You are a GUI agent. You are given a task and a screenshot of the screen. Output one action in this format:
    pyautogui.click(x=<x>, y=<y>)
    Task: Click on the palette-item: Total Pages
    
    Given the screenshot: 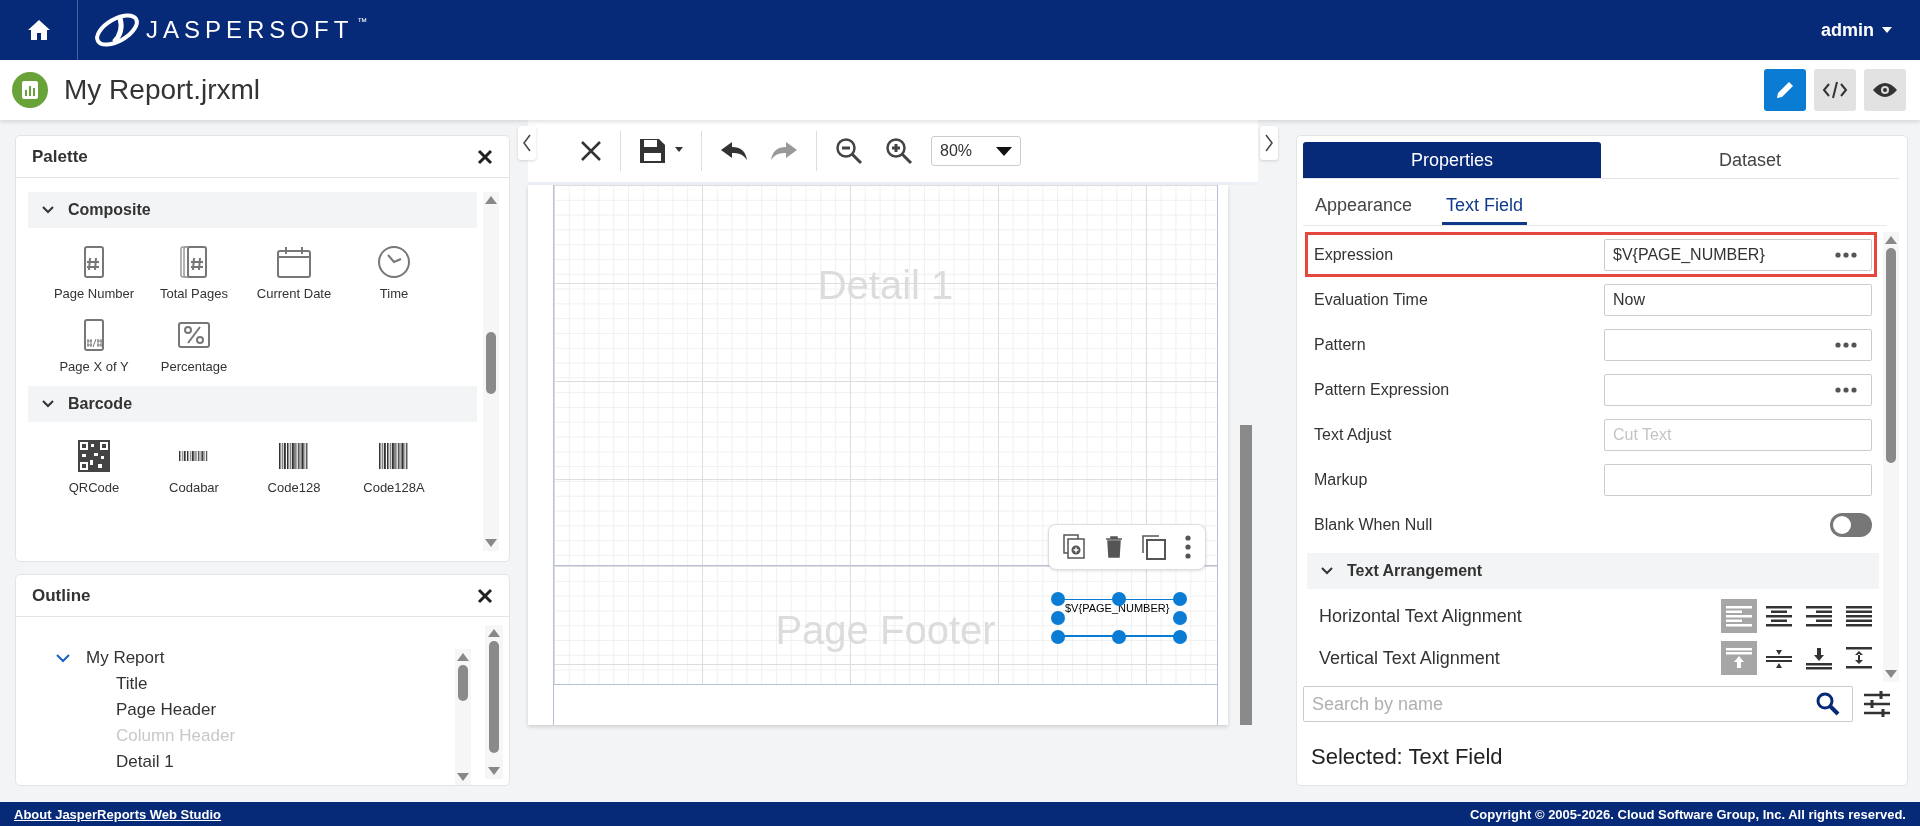 What is the action you would take?
    pyautogui.click(x=194, y=272)
    